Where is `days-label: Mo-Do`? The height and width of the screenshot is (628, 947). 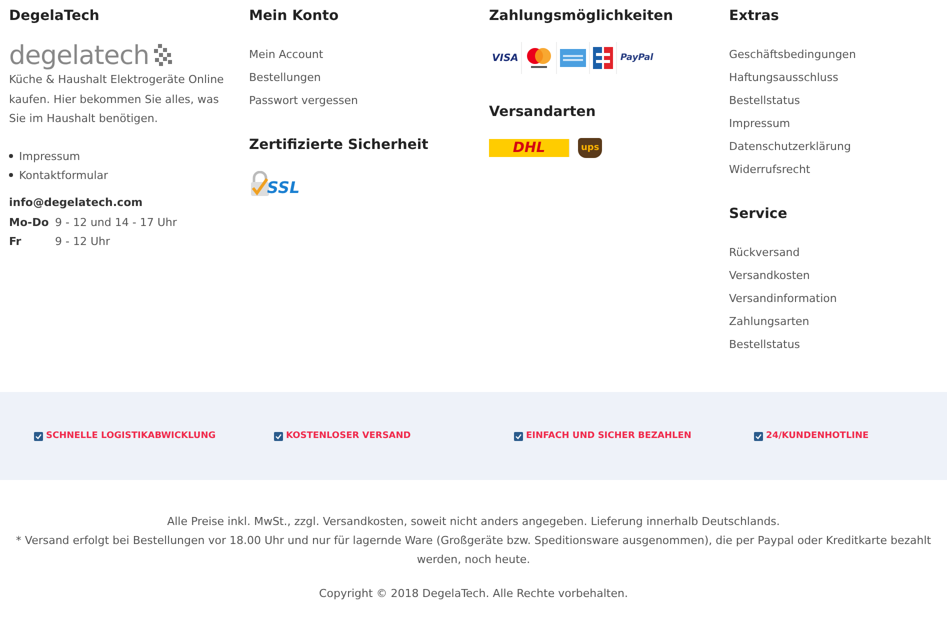 days-label: Mo-Do is located at coordinates (29, 222).